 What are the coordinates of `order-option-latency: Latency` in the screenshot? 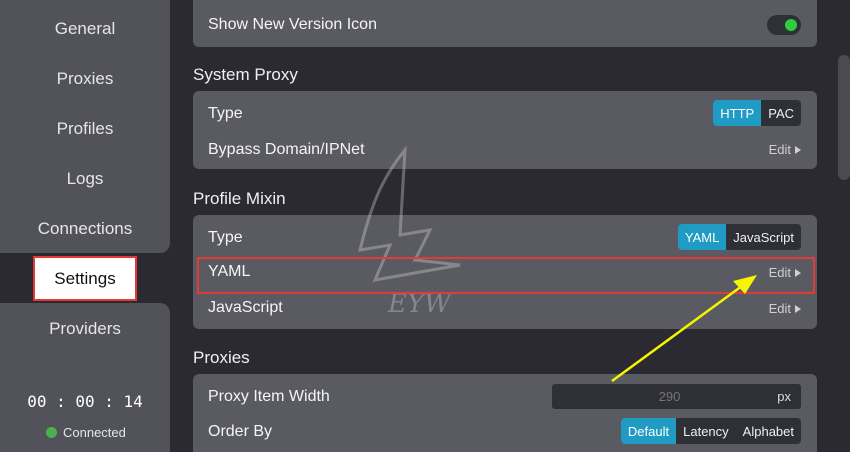 It's located at (706, 431).